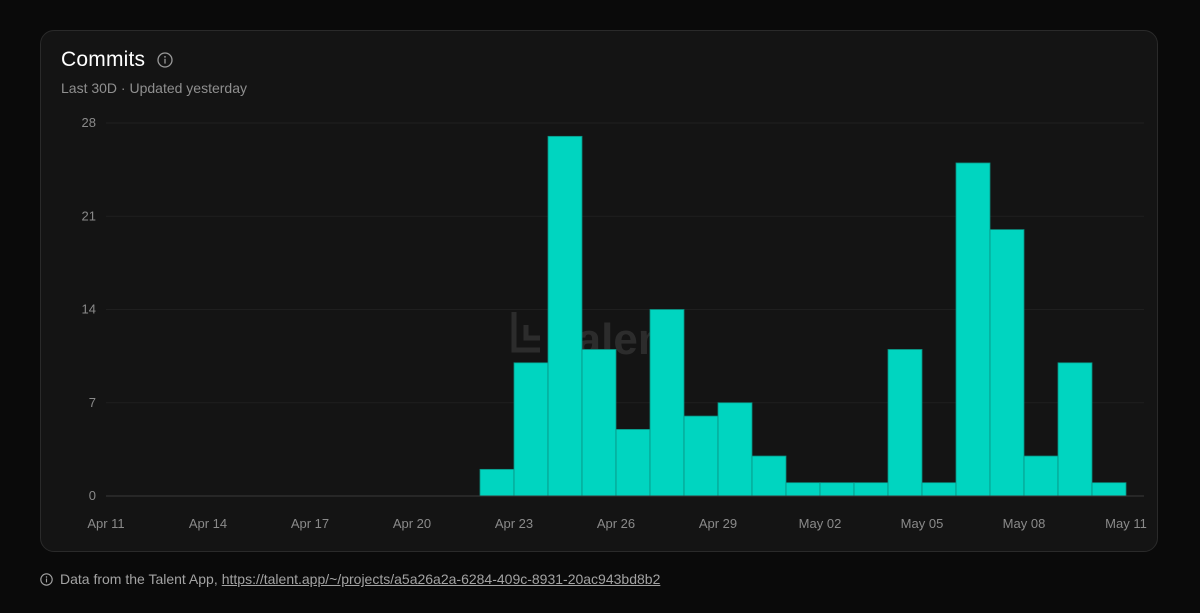  What do you see at coordinates (89, 309) in the screenshot?
I see `y-tick-label: 14` at bounding box center [89, 309].